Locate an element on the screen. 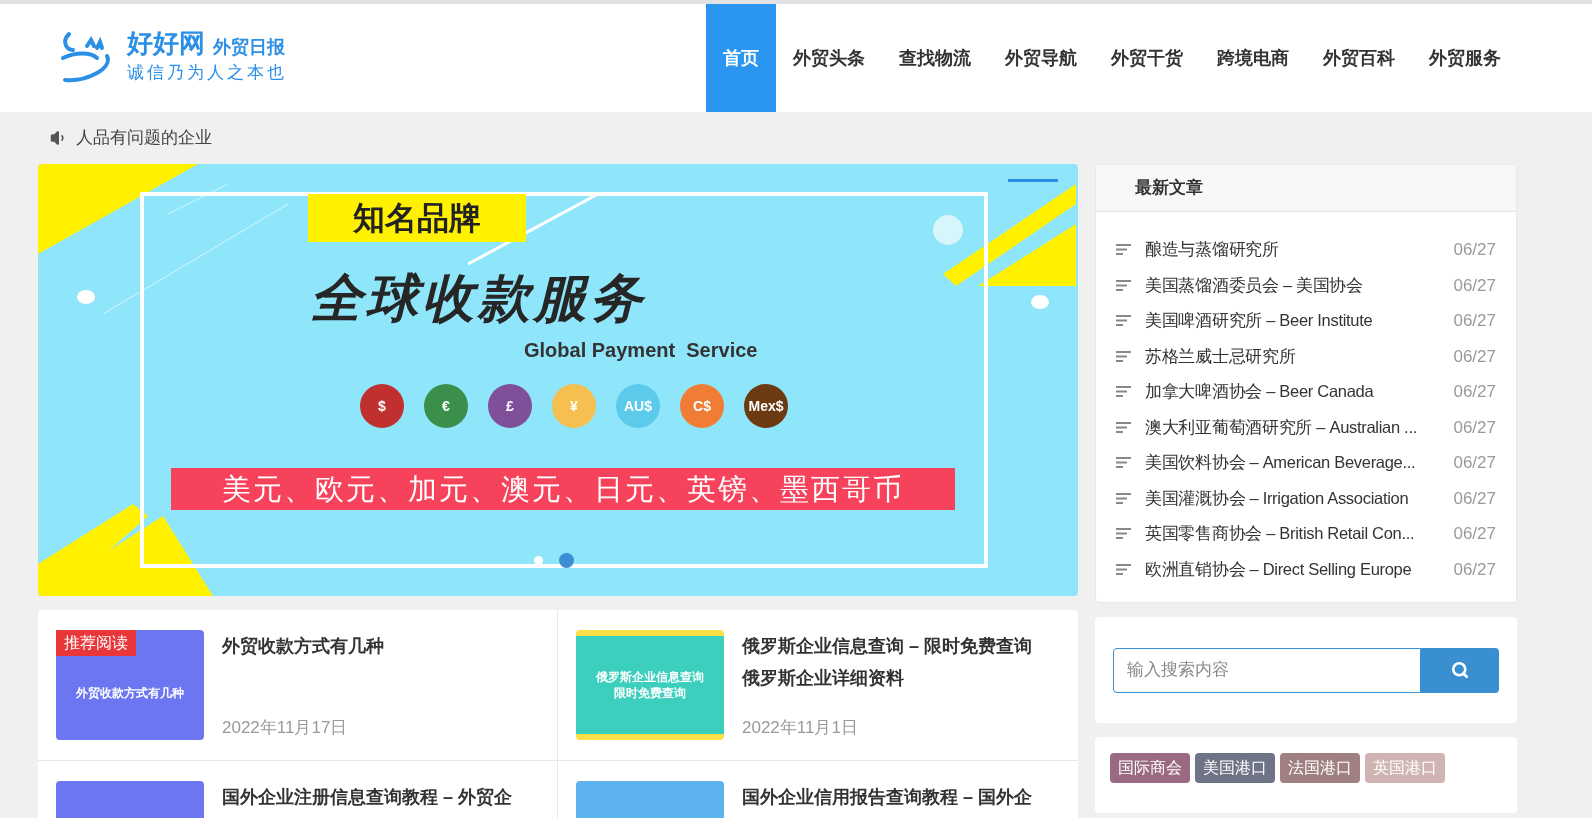 The image size is (1592, 818). currency-icon: AU$ is located at coordinates (638, 406).